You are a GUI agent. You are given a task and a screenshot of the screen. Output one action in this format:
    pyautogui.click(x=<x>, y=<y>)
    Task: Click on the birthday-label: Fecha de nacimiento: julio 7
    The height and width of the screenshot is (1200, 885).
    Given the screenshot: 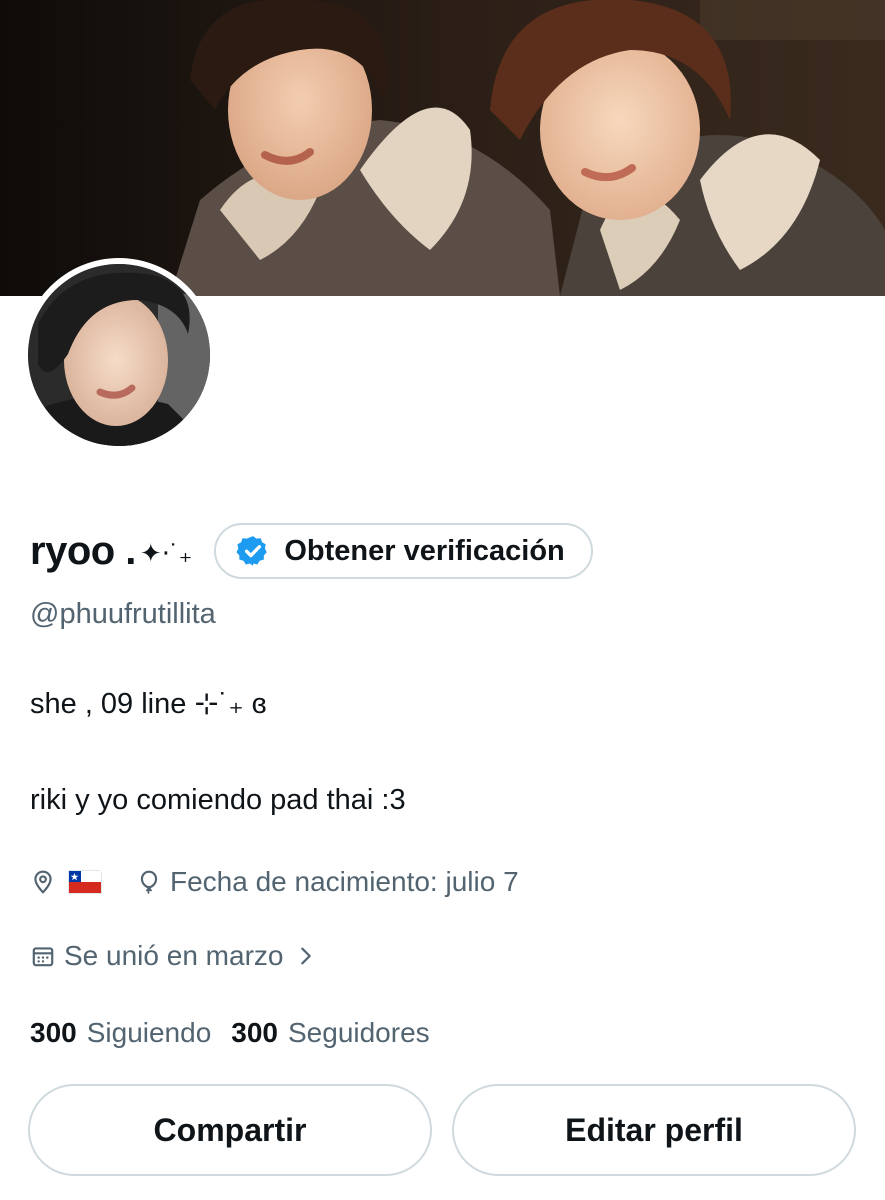 What is the action you would take?
    pyautogui.click(x=344, y=881)
    